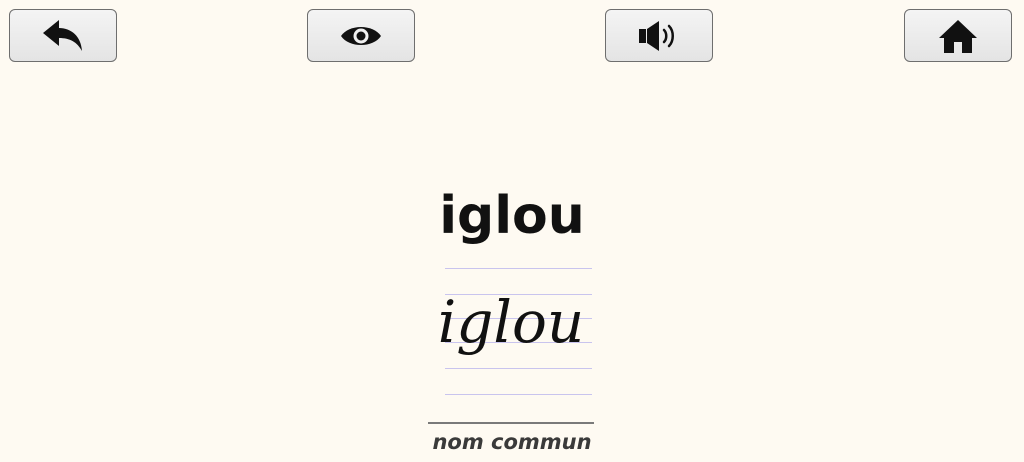 The width and height of the screenshot is (1024, 462). I want to click on back-arrow-icon, so click(62, 35).